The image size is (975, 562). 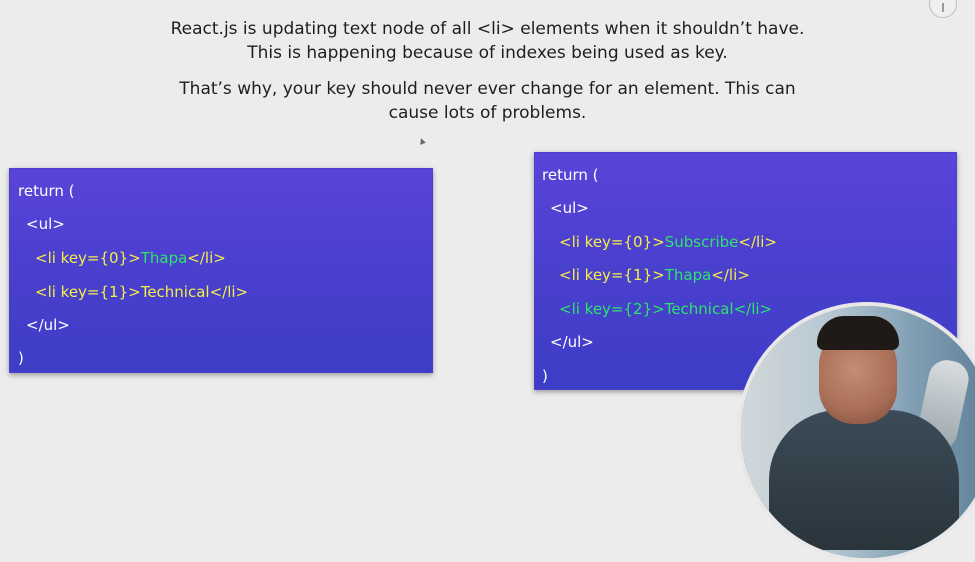 I want to click on mouse-cursor-icon, so click(x=422, y=141).